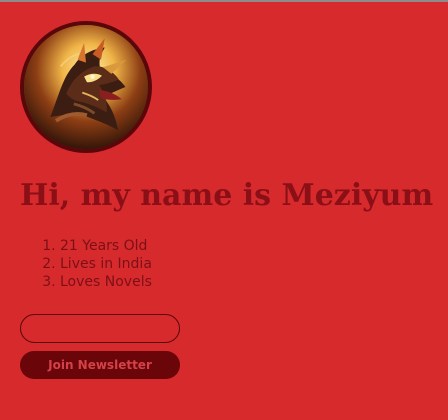 The height and width of the screenshot is (420, 448). Describe the element at coordinates (106, 264) in the screenshot. I see `list-item: Lives in India` at that location.